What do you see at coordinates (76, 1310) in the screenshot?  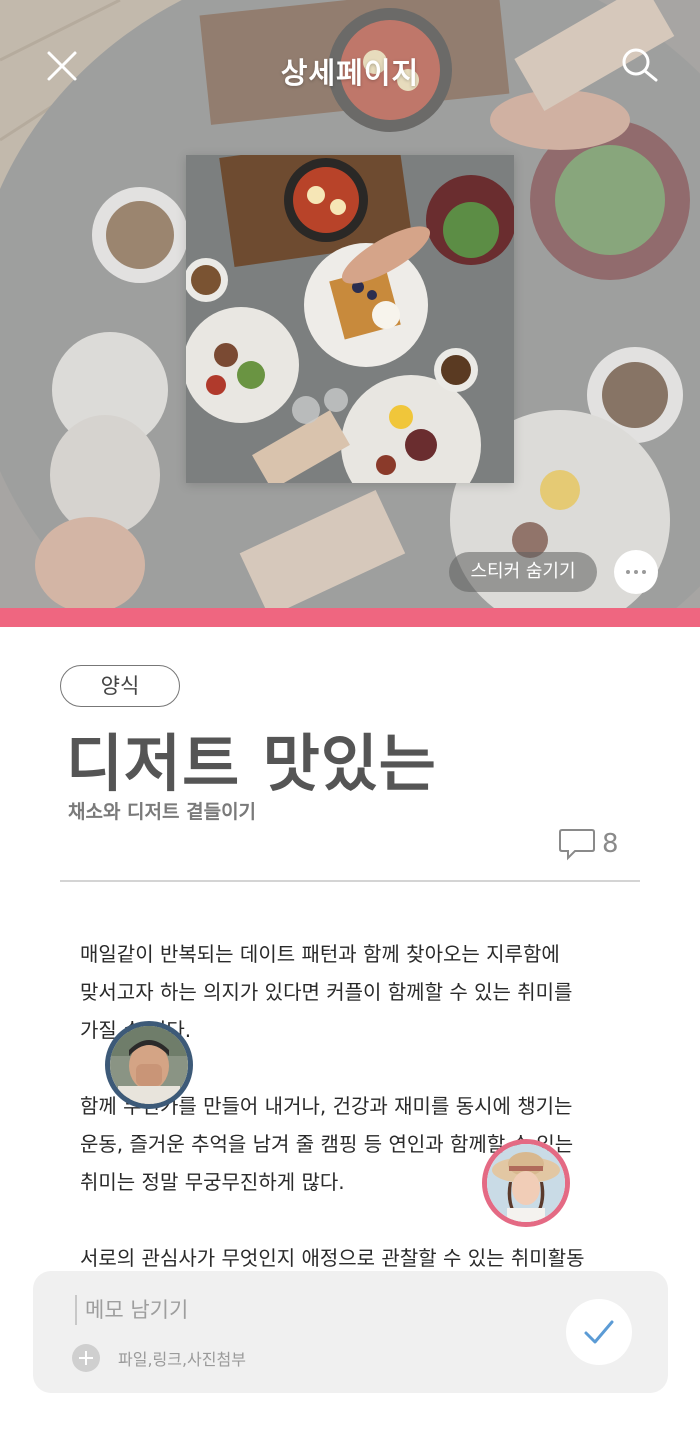 I see `memo-caret` at bounding box center [76, 1310].